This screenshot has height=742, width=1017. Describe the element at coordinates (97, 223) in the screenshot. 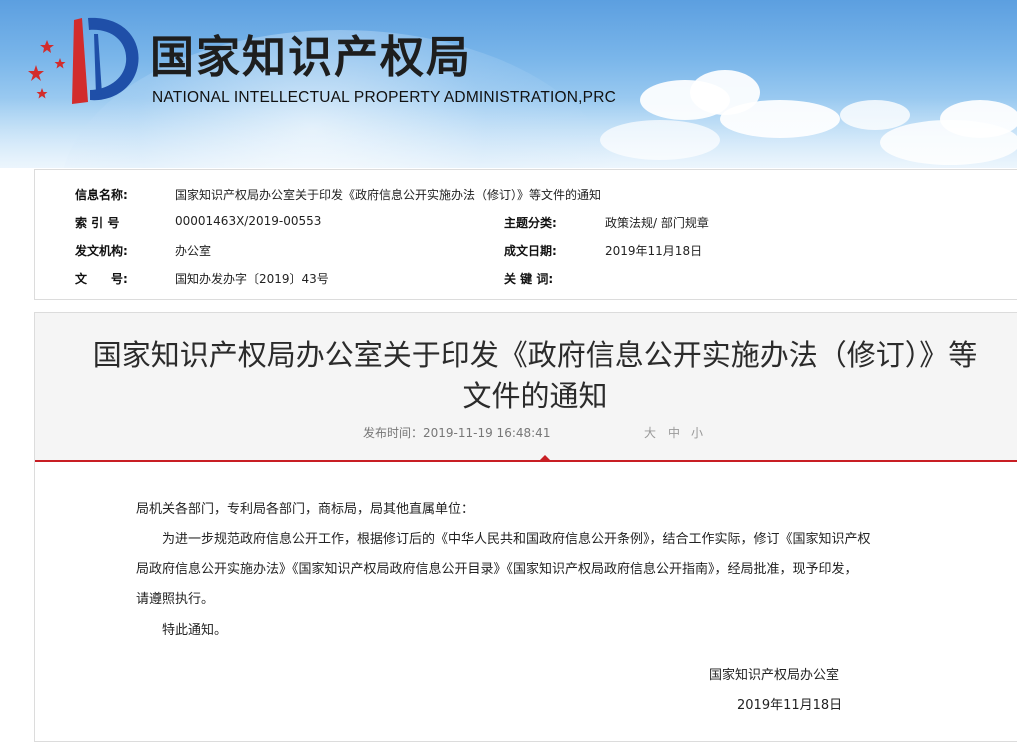

I see `info-index-label: 索 引 号` at that location.